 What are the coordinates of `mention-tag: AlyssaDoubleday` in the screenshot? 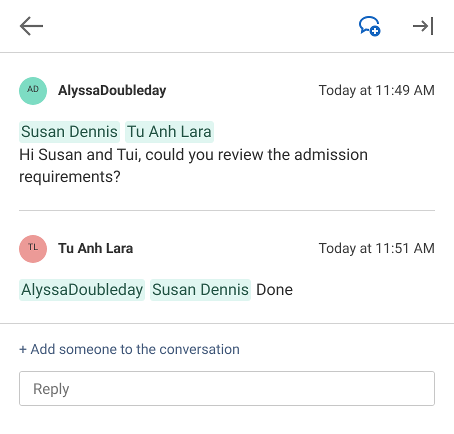 It's located at (82, 290).